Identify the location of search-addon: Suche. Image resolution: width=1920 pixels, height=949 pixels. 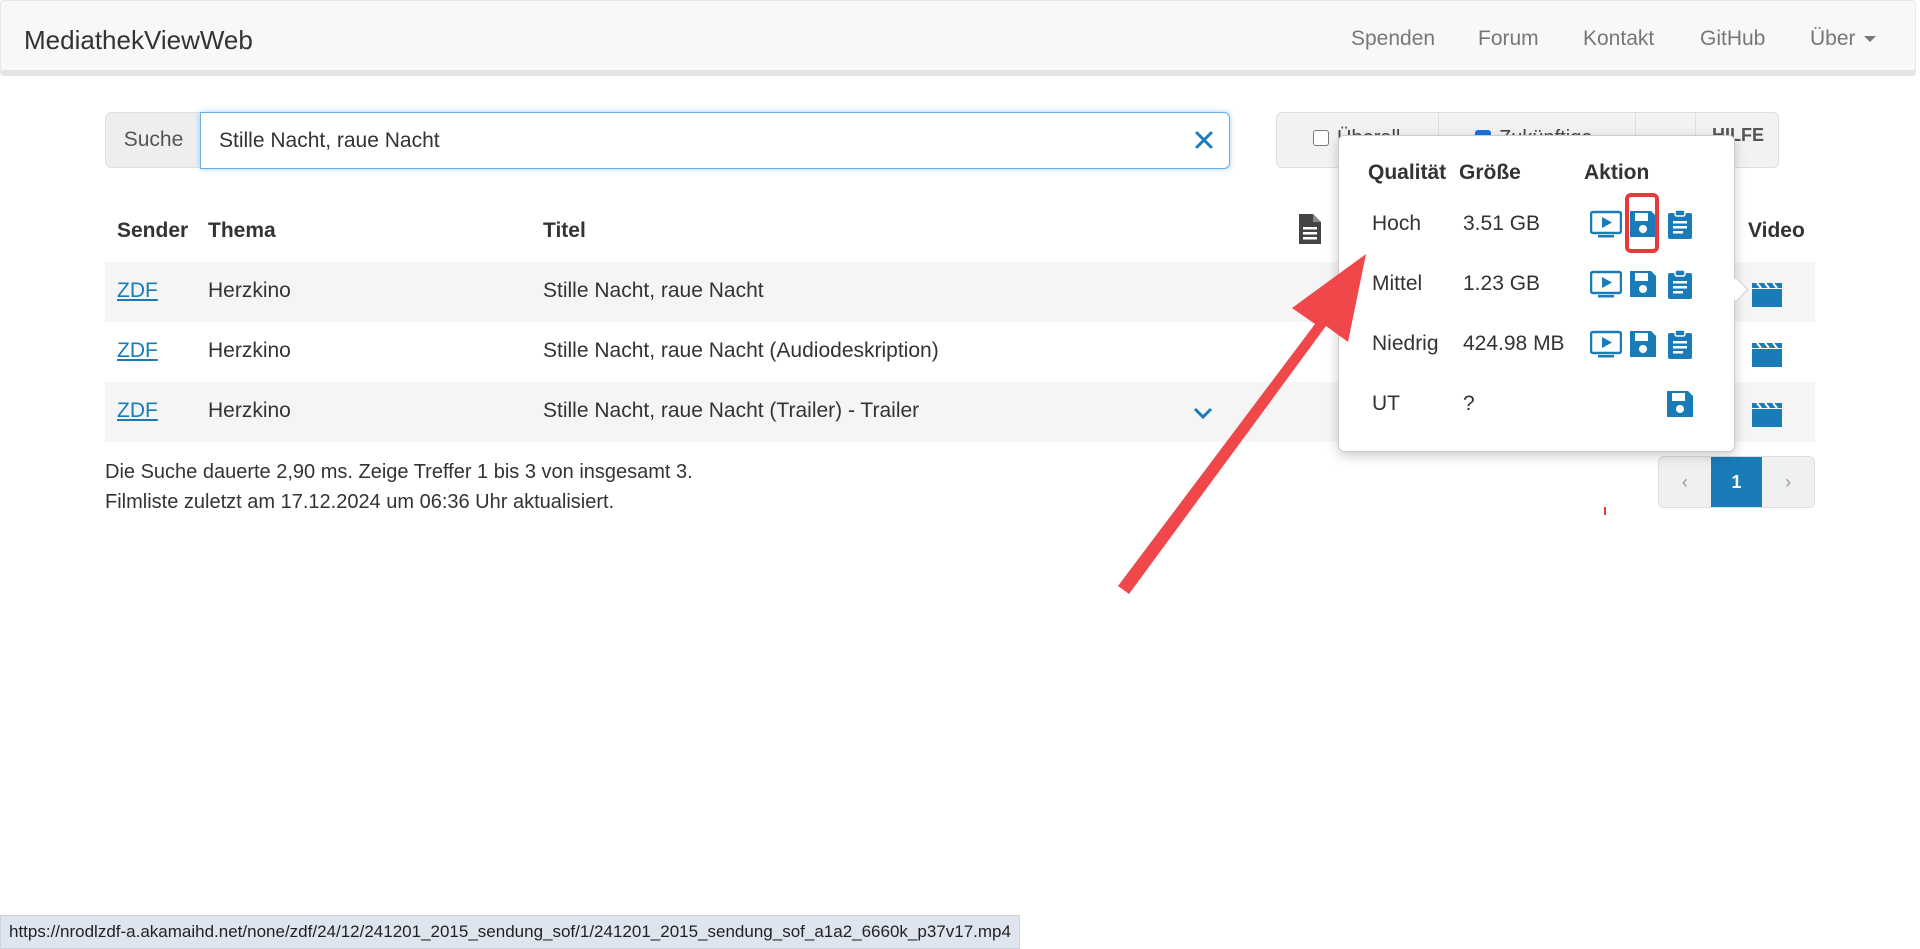
(153, 140).